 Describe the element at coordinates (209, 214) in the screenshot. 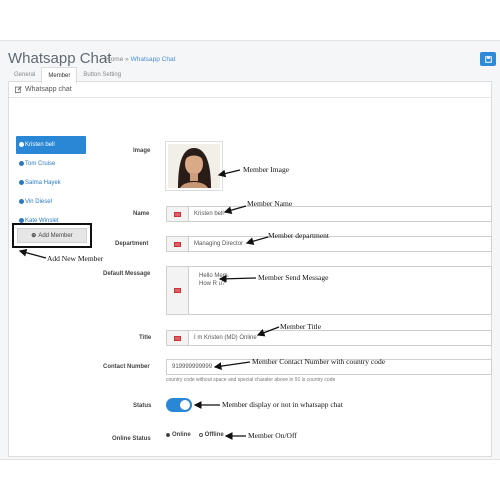

I see `name-value: Kristen bell` at that location.